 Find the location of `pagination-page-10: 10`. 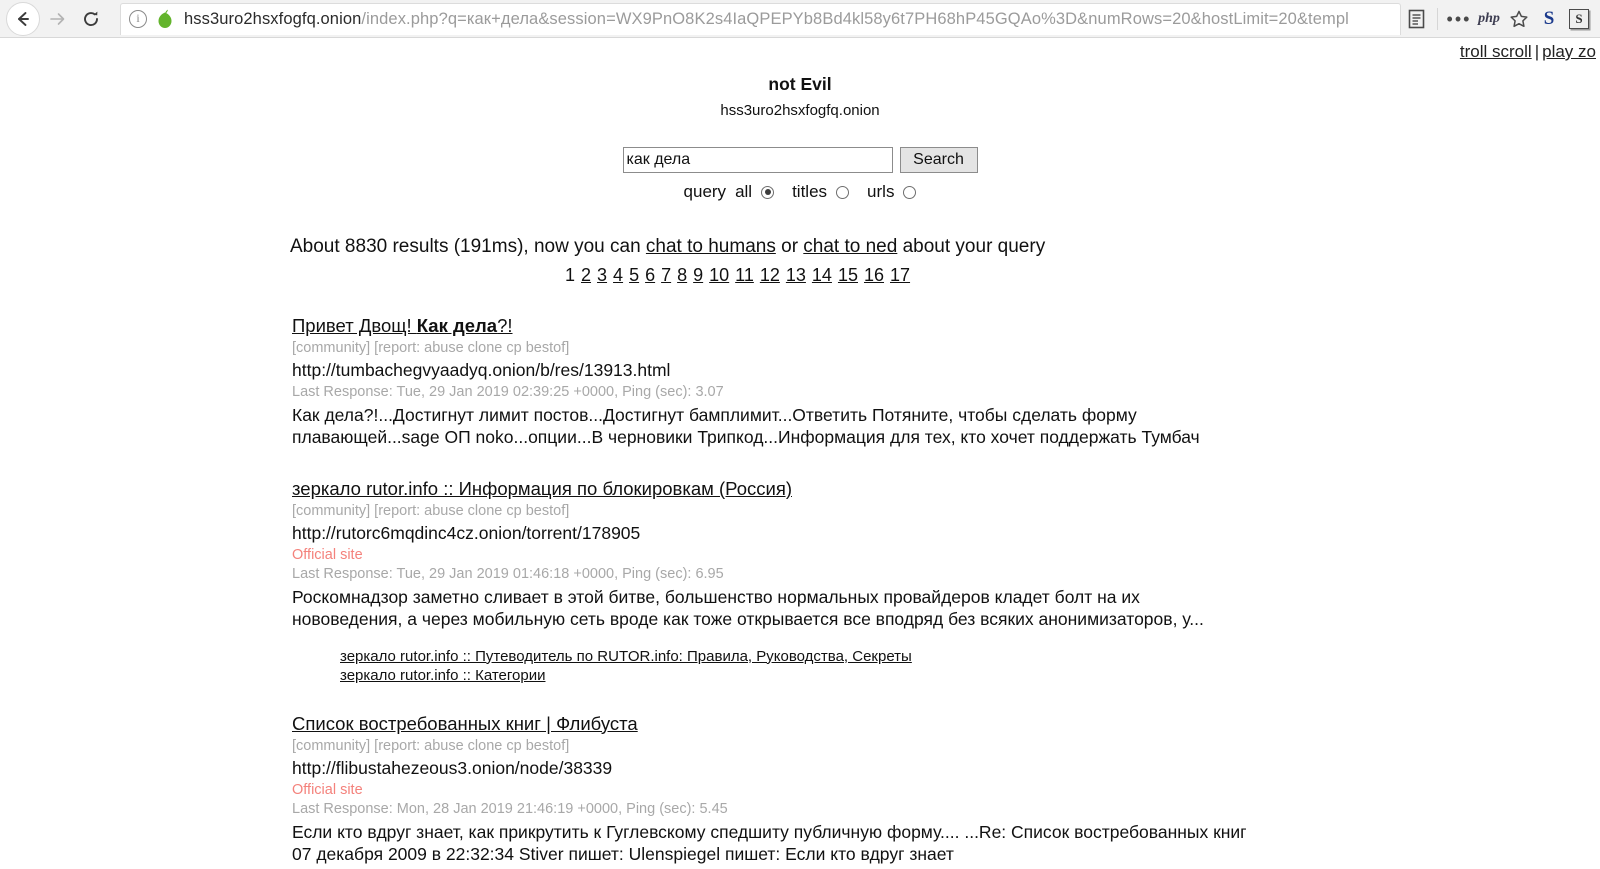

pagination-page-10: 10 is located at coordinates (719, 275).